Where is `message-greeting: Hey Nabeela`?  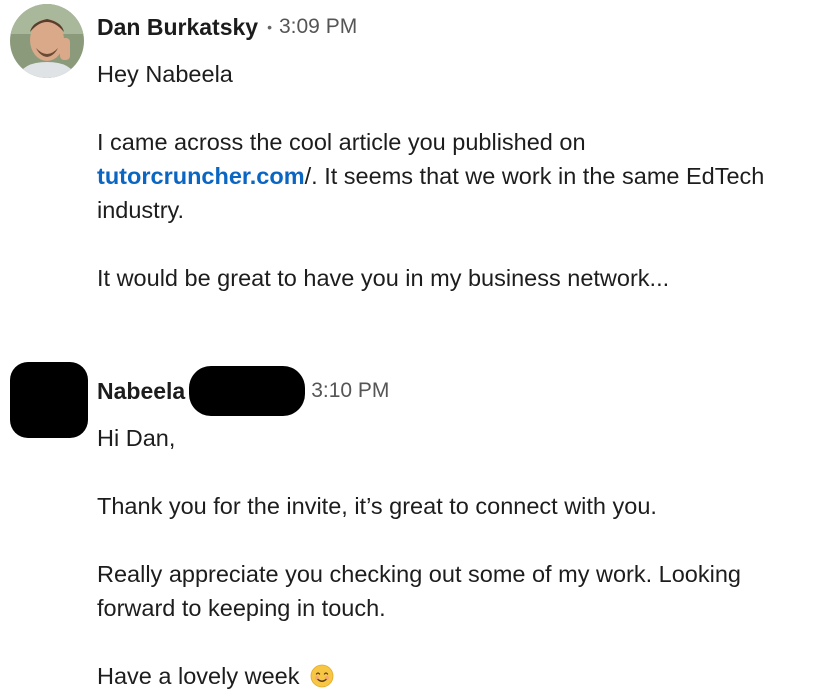
message-greeting: Hey Nabeela is located at coordinates (165, 74).